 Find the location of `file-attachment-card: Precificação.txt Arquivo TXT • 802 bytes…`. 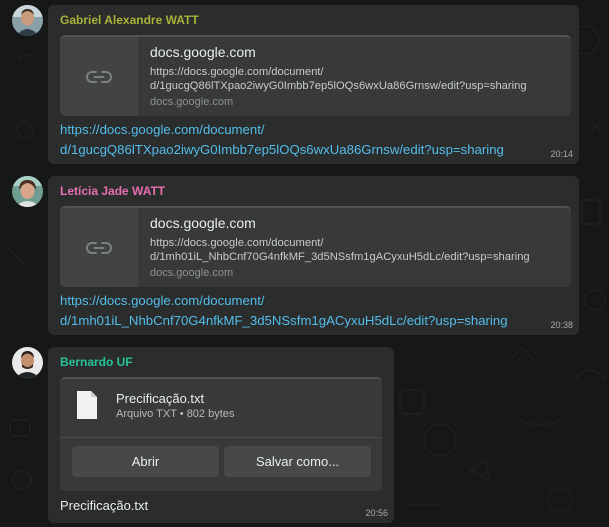

file-attachment-card: Precificação.txt Arquivo TXT • 802 bytes… is located at coordinates (221, 434).